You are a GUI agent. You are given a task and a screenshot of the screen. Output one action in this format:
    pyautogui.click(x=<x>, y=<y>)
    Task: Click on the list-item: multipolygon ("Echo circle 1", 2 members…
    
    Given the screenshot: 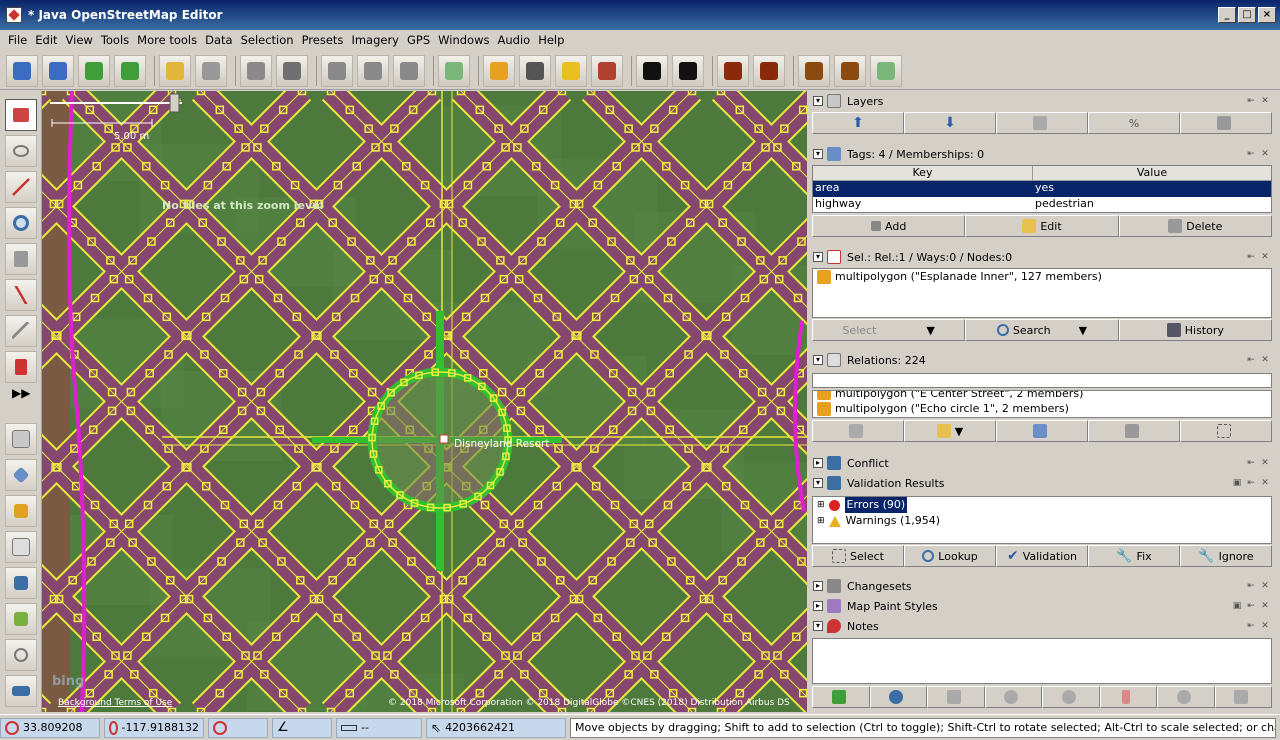 What is the action you would take?
    pyautogui.click(x=1042, y=409)
    